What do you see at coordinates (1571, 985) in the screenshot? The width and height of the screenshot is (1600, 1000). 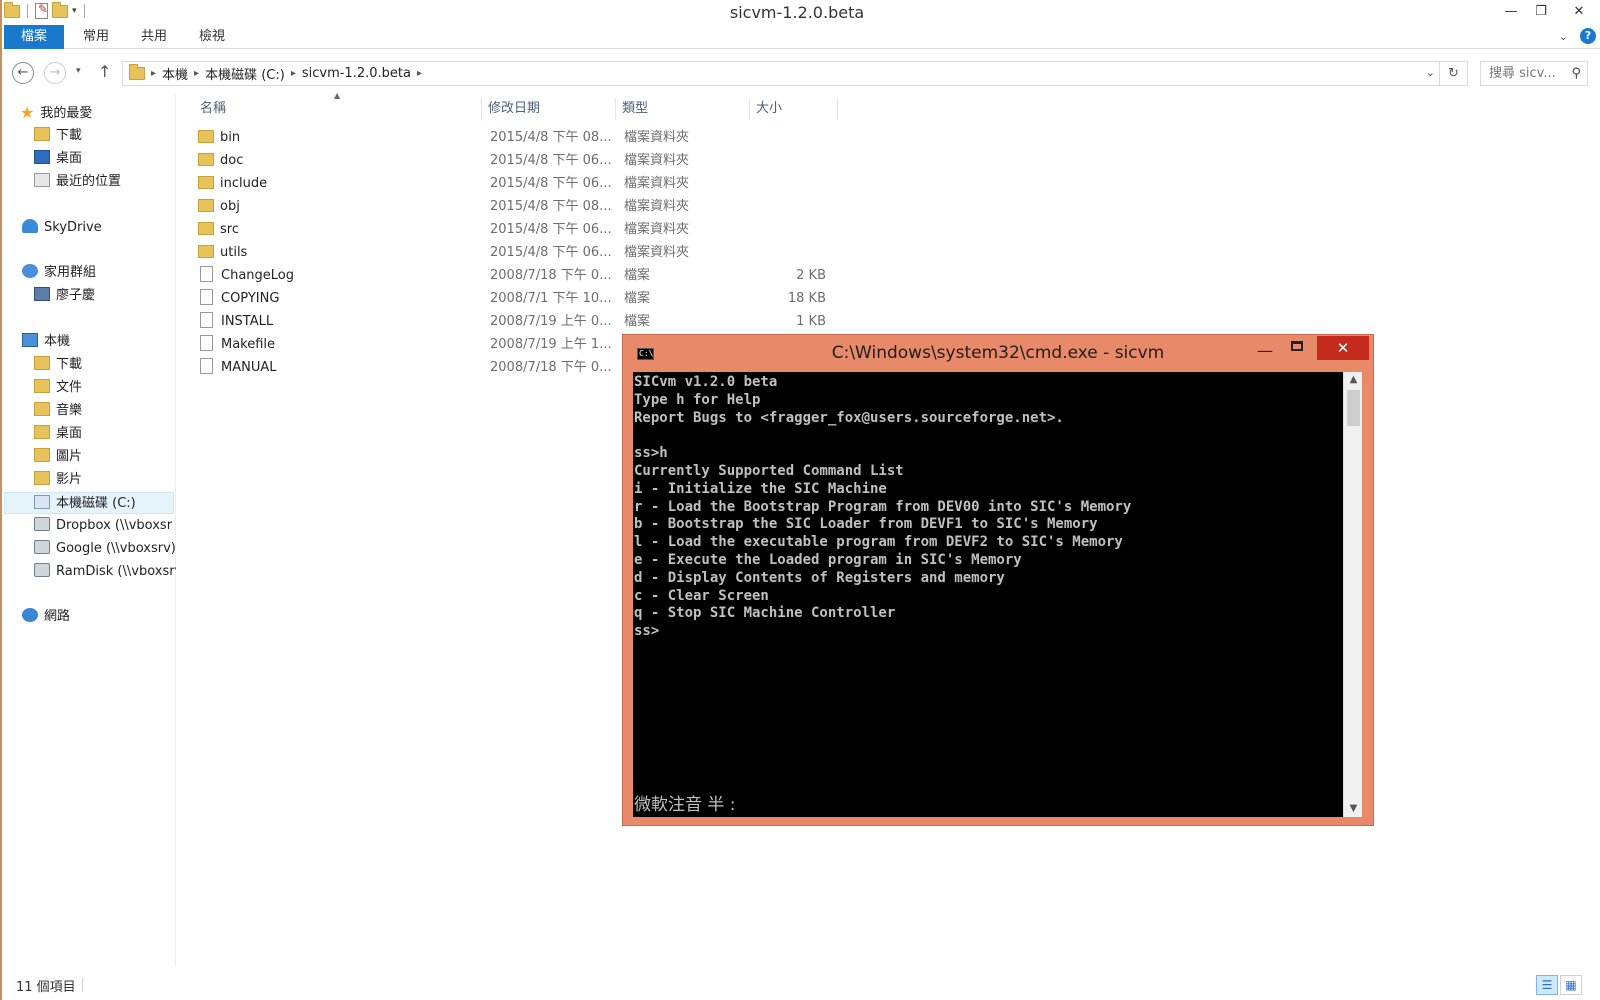 I see `large-icons-view-button: ▦` at bounding box center [1571, 985].